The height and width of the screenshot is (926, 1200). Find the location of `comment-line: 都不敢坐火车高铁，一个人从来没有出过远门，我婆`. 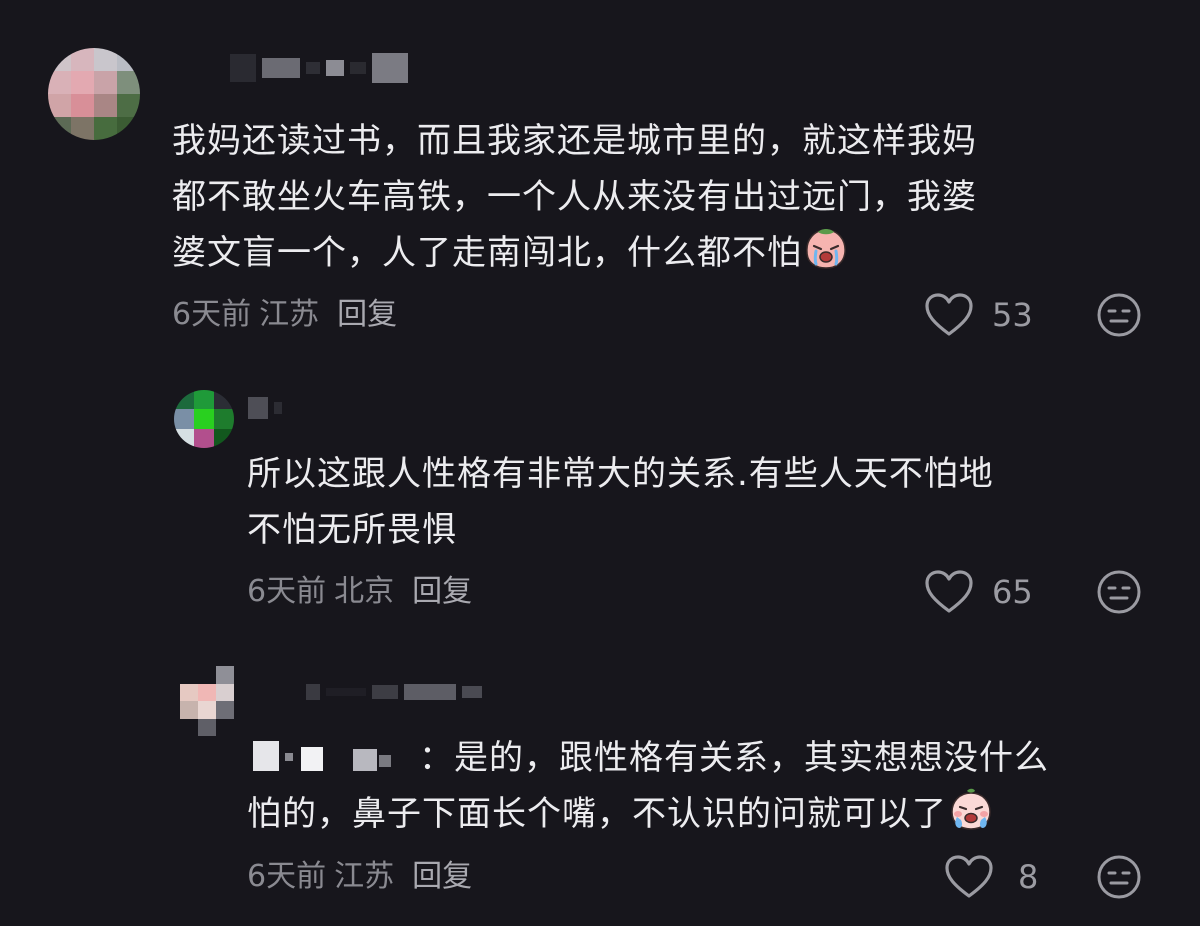

comment-line: 都不敢坐火车高铁，一个人从来没有出过远门，我婆 is located at coordinates (574, 197).